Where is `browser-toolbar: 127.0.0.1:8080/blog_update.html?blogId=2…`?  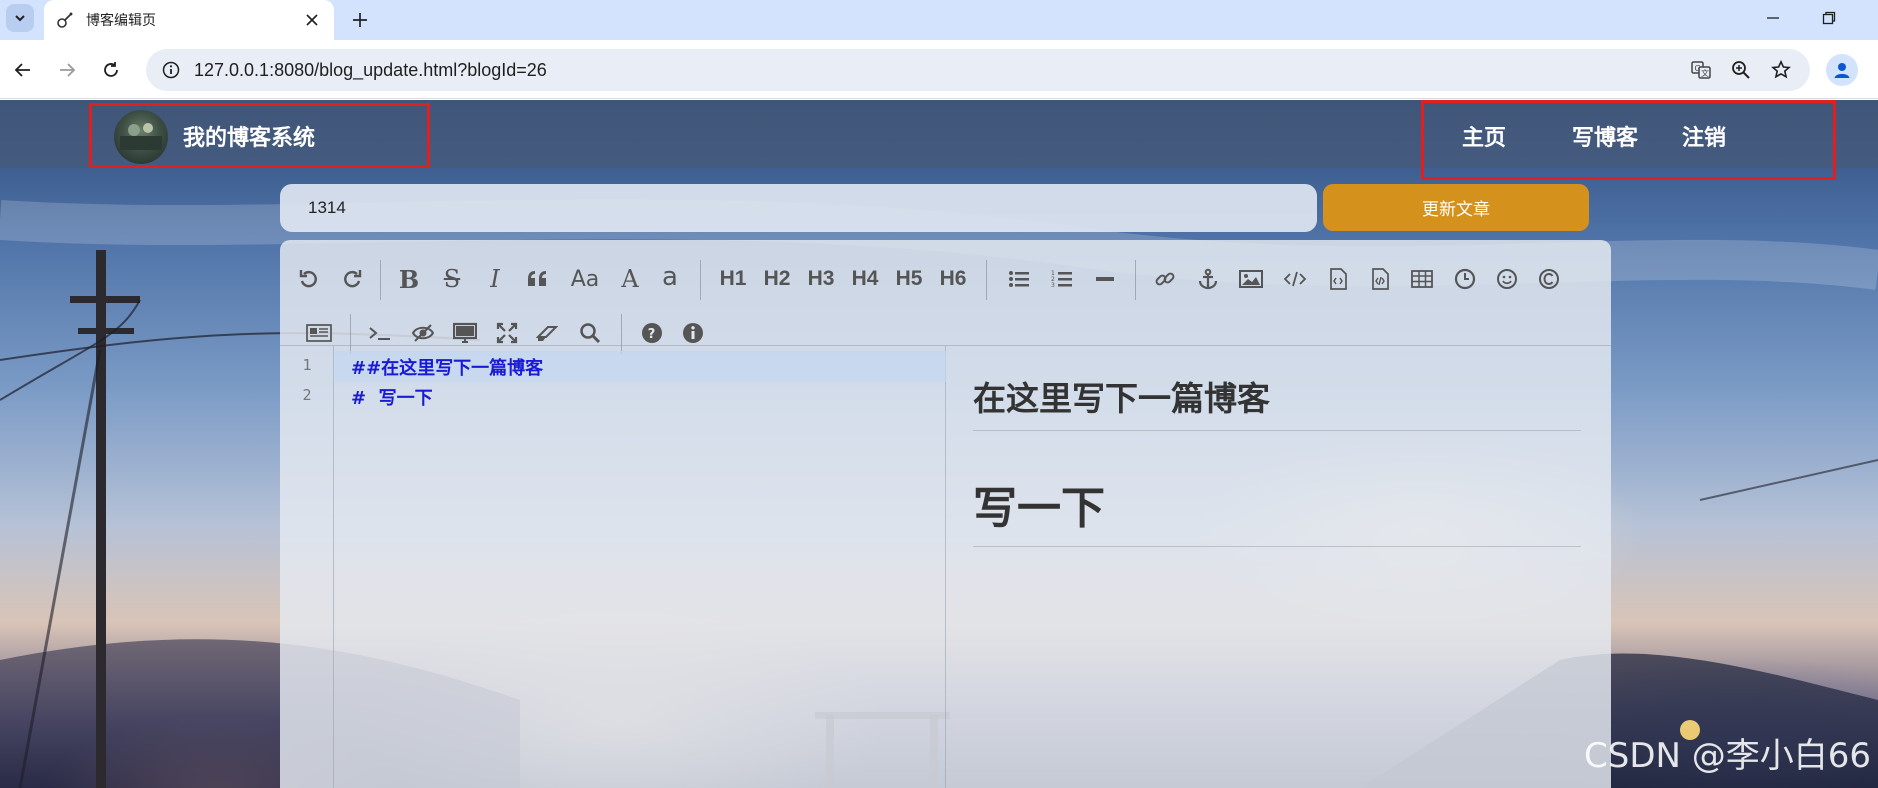
browser-toolbar: 127.0.0.1:8080/blog_update.html?blogId=2… is located at coordinates (939, 69).